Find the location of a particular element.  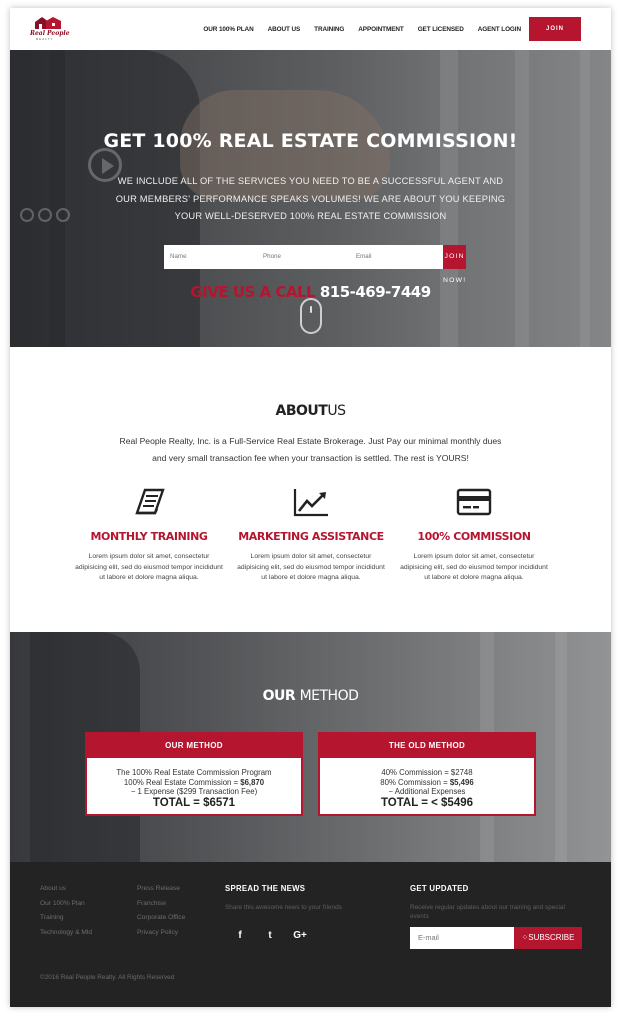

scroll-mouse-icon is located at coordinates (311, 316).